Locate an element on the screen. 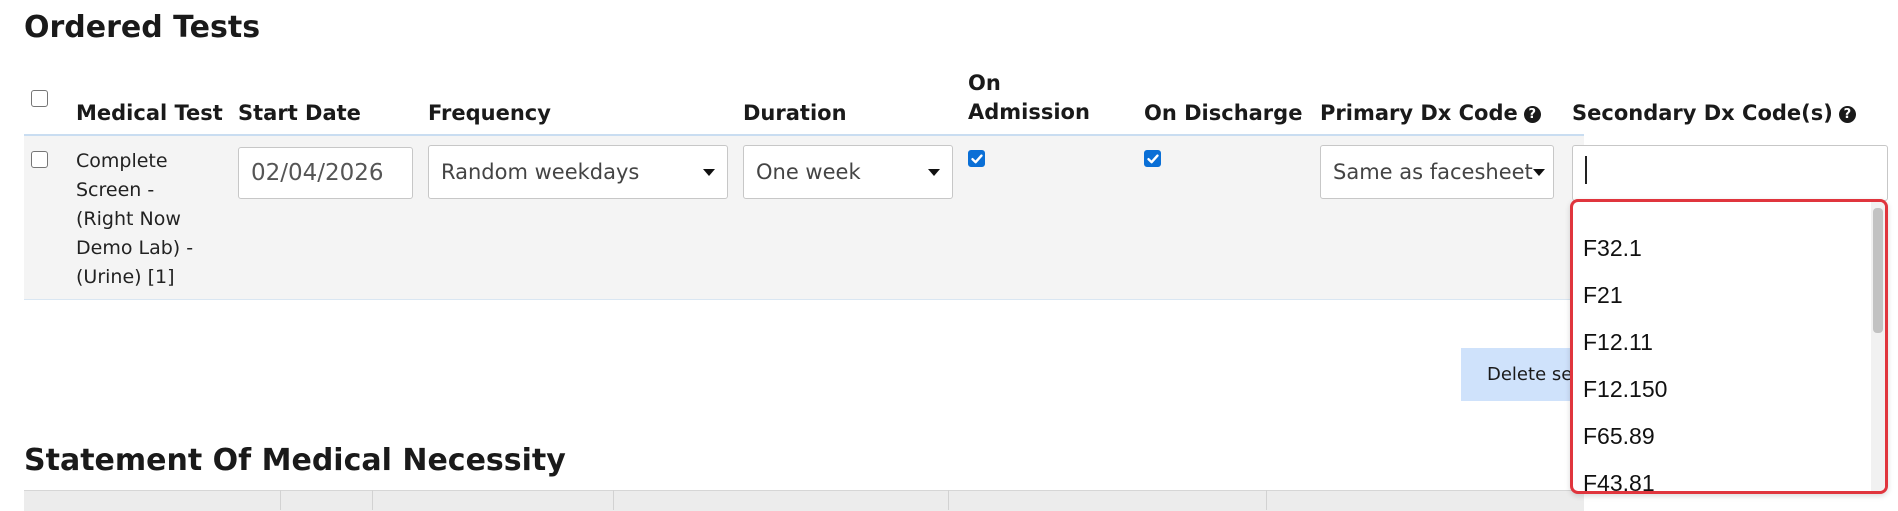 The height and width of the screenshot is (511, 1898). dropdown-option: F12.11 is located at coordinates (1729, 342).